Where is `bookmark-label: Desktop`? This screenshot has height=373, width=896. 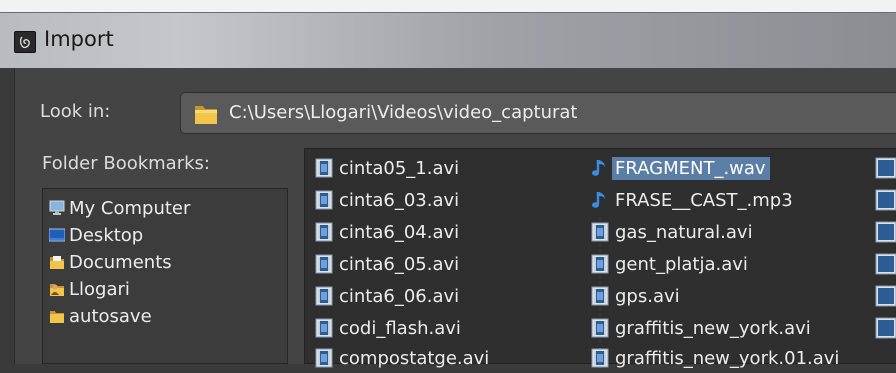
bookmark-label: Desktop is located at coordinates (106, 235).